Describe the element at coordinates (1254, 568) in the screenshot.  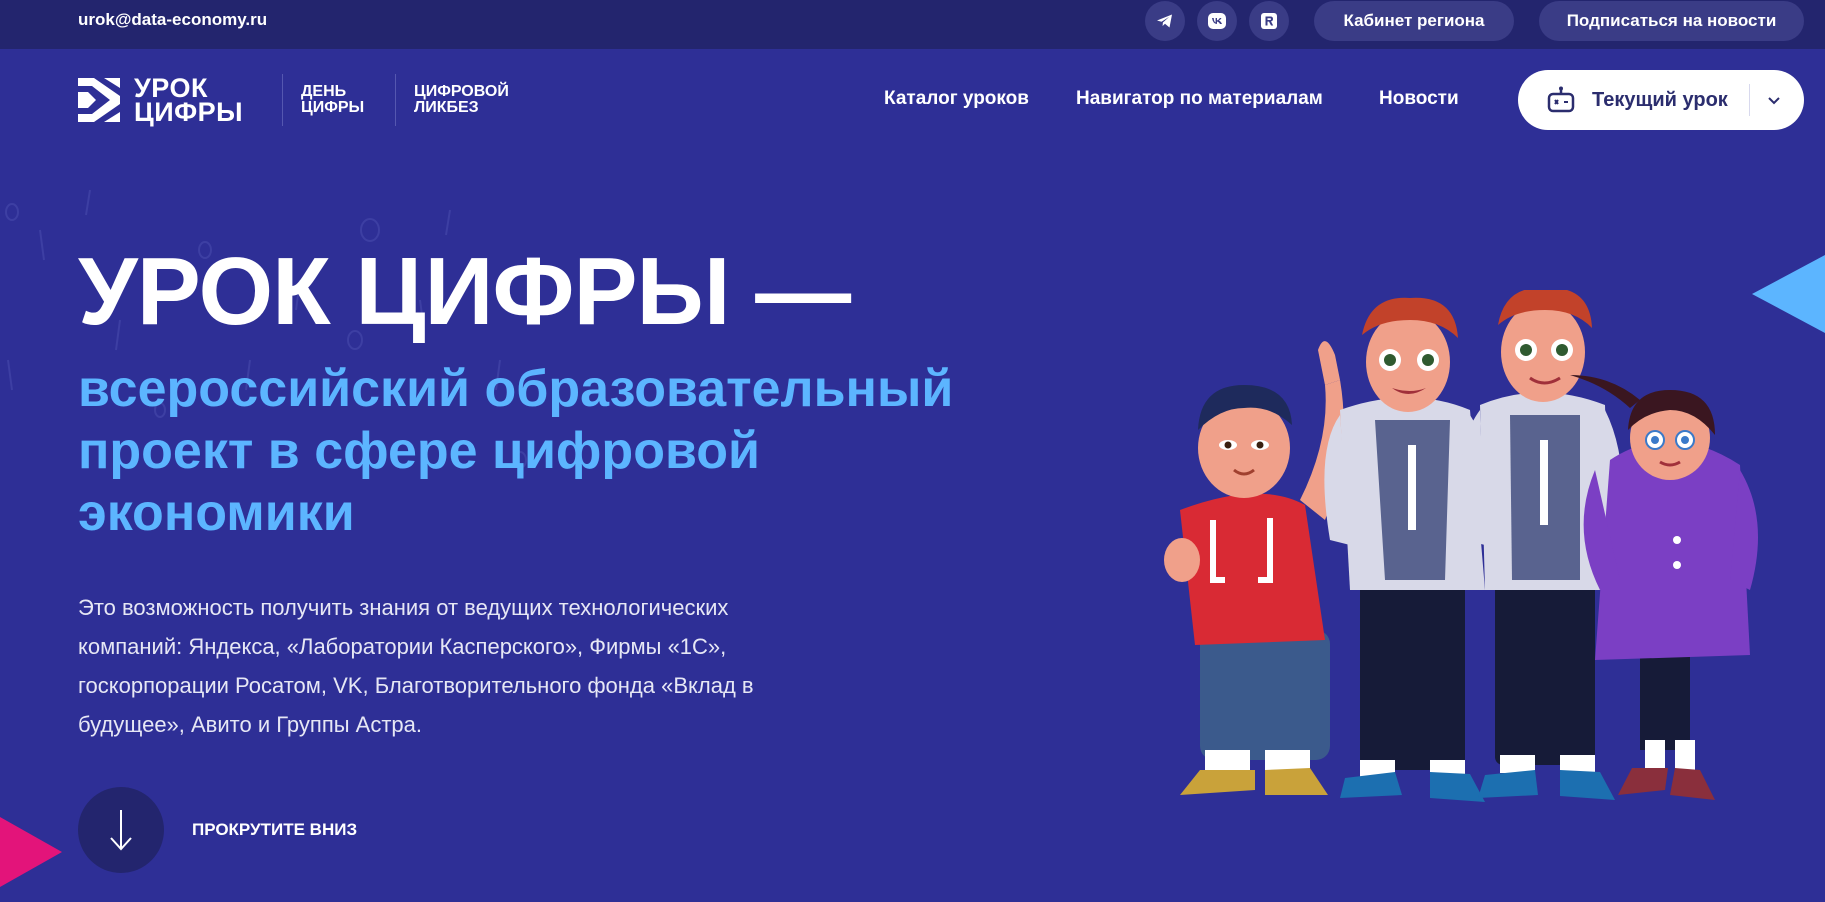
I see `kid-red-shirt` at that location.